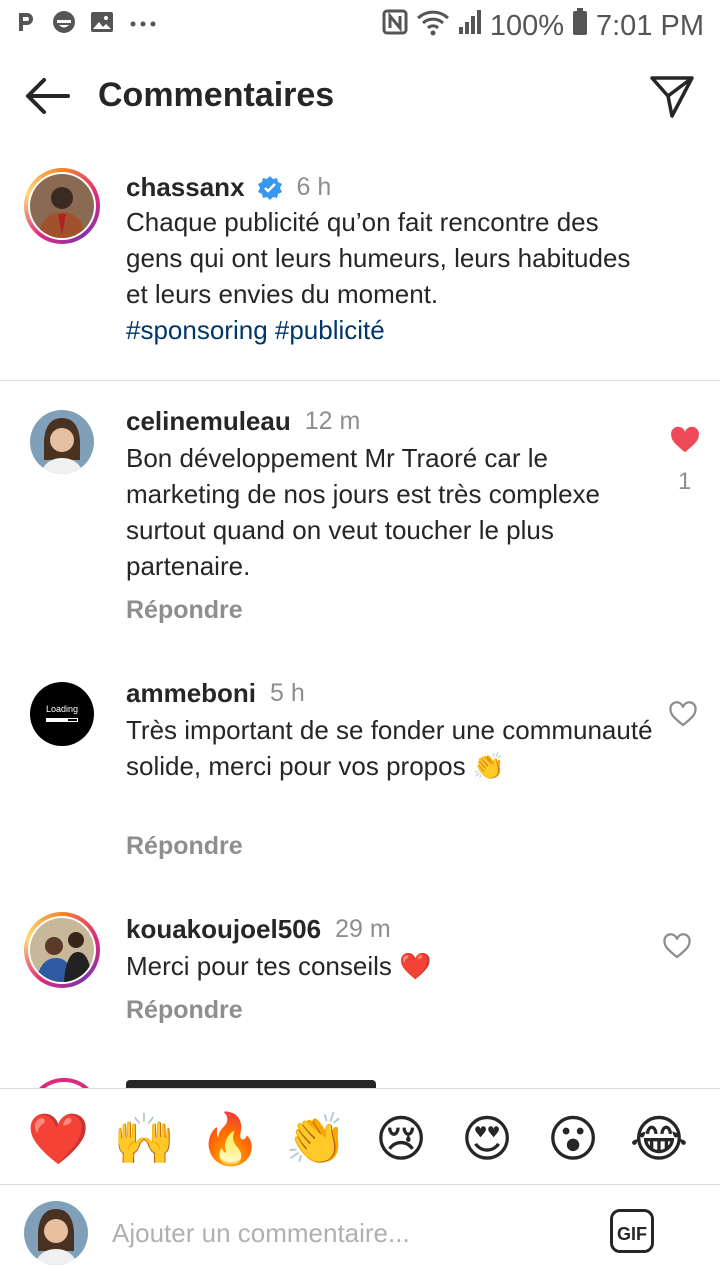 This screenshot has width=720, height=1281. I want to click on send-icon, so click(672, 96).